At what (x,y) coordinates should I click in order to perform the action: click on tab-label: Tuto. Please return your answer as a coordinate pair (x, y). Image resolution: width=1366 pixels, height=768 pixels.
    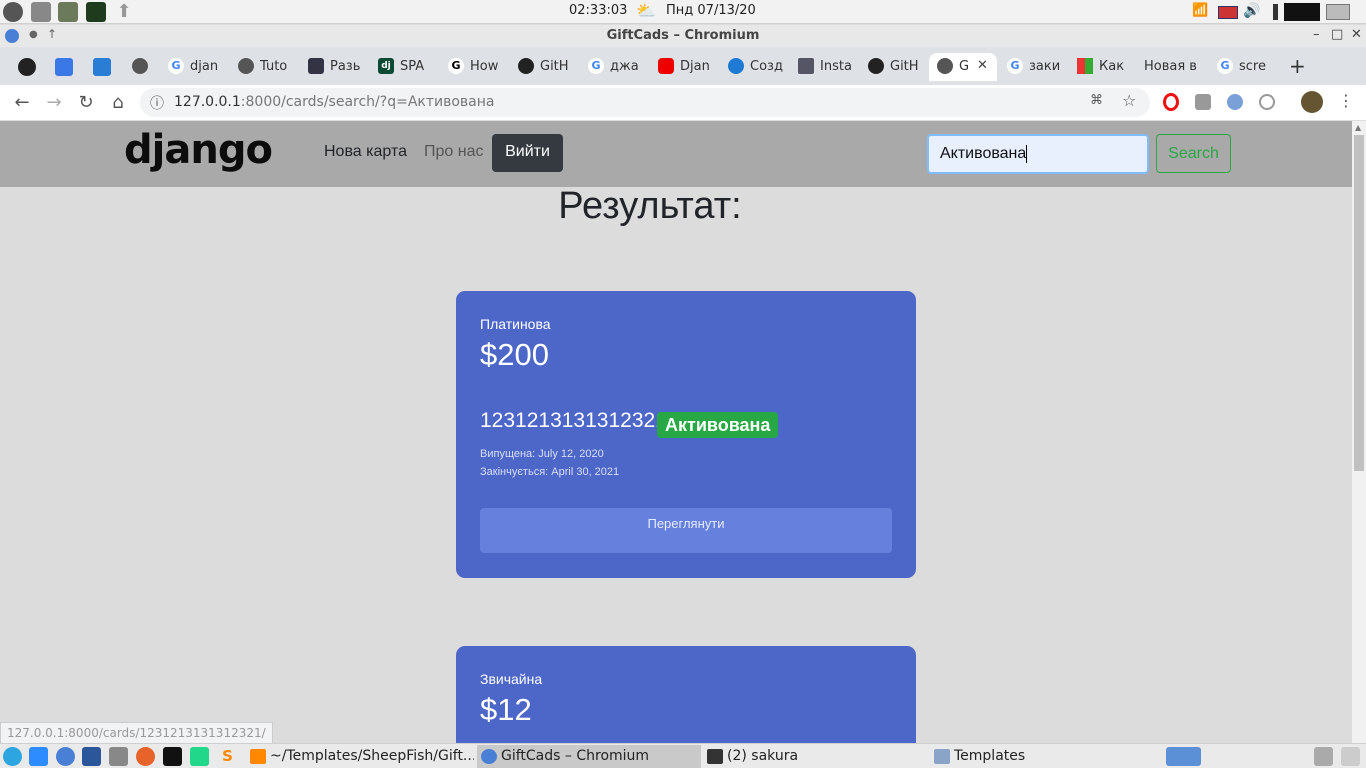
    Looking at the image, I should click on (274, 66).